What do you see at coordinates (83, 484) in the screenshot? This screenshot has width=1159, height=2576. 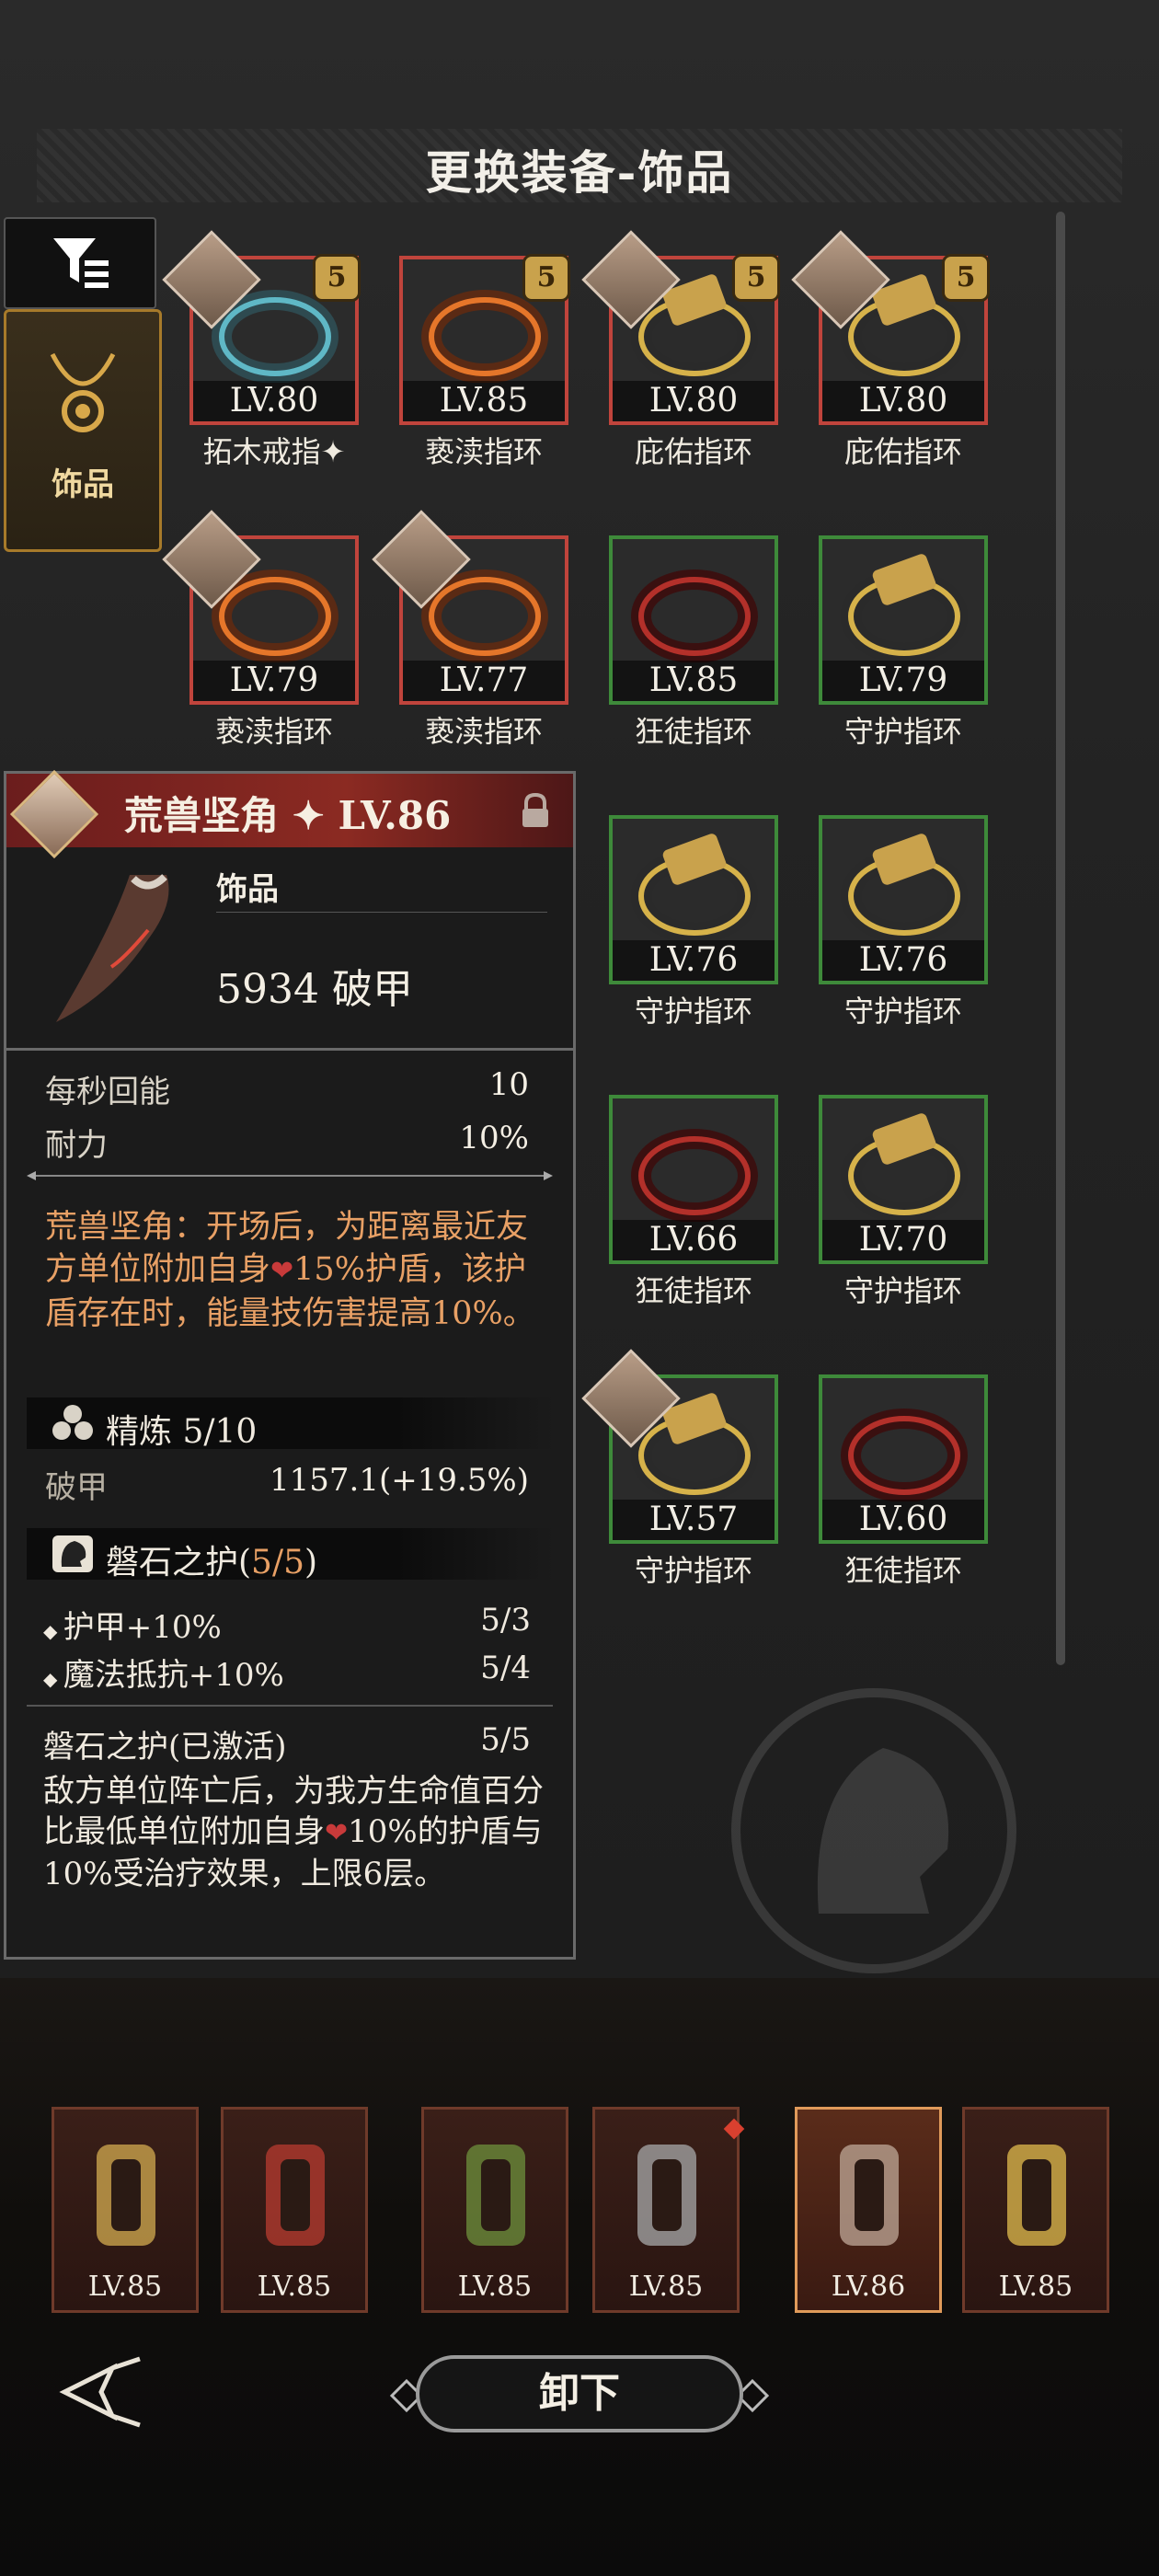 I see `tab-accessory-label: 饰品` at bounding box center [83, 484].